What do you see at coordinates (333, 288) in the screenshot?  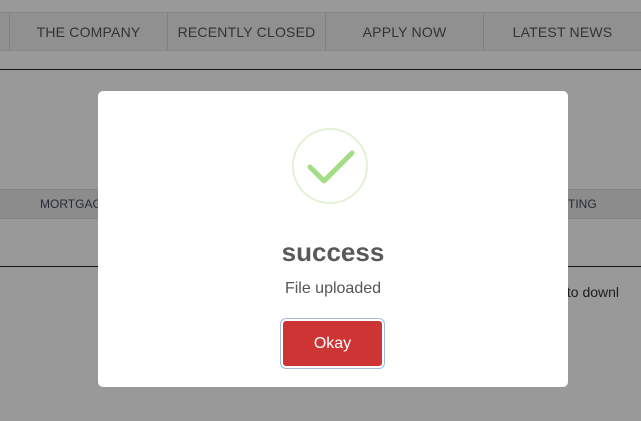 I see `dialog-message: File uploaded` at bounding box center [333, 288].